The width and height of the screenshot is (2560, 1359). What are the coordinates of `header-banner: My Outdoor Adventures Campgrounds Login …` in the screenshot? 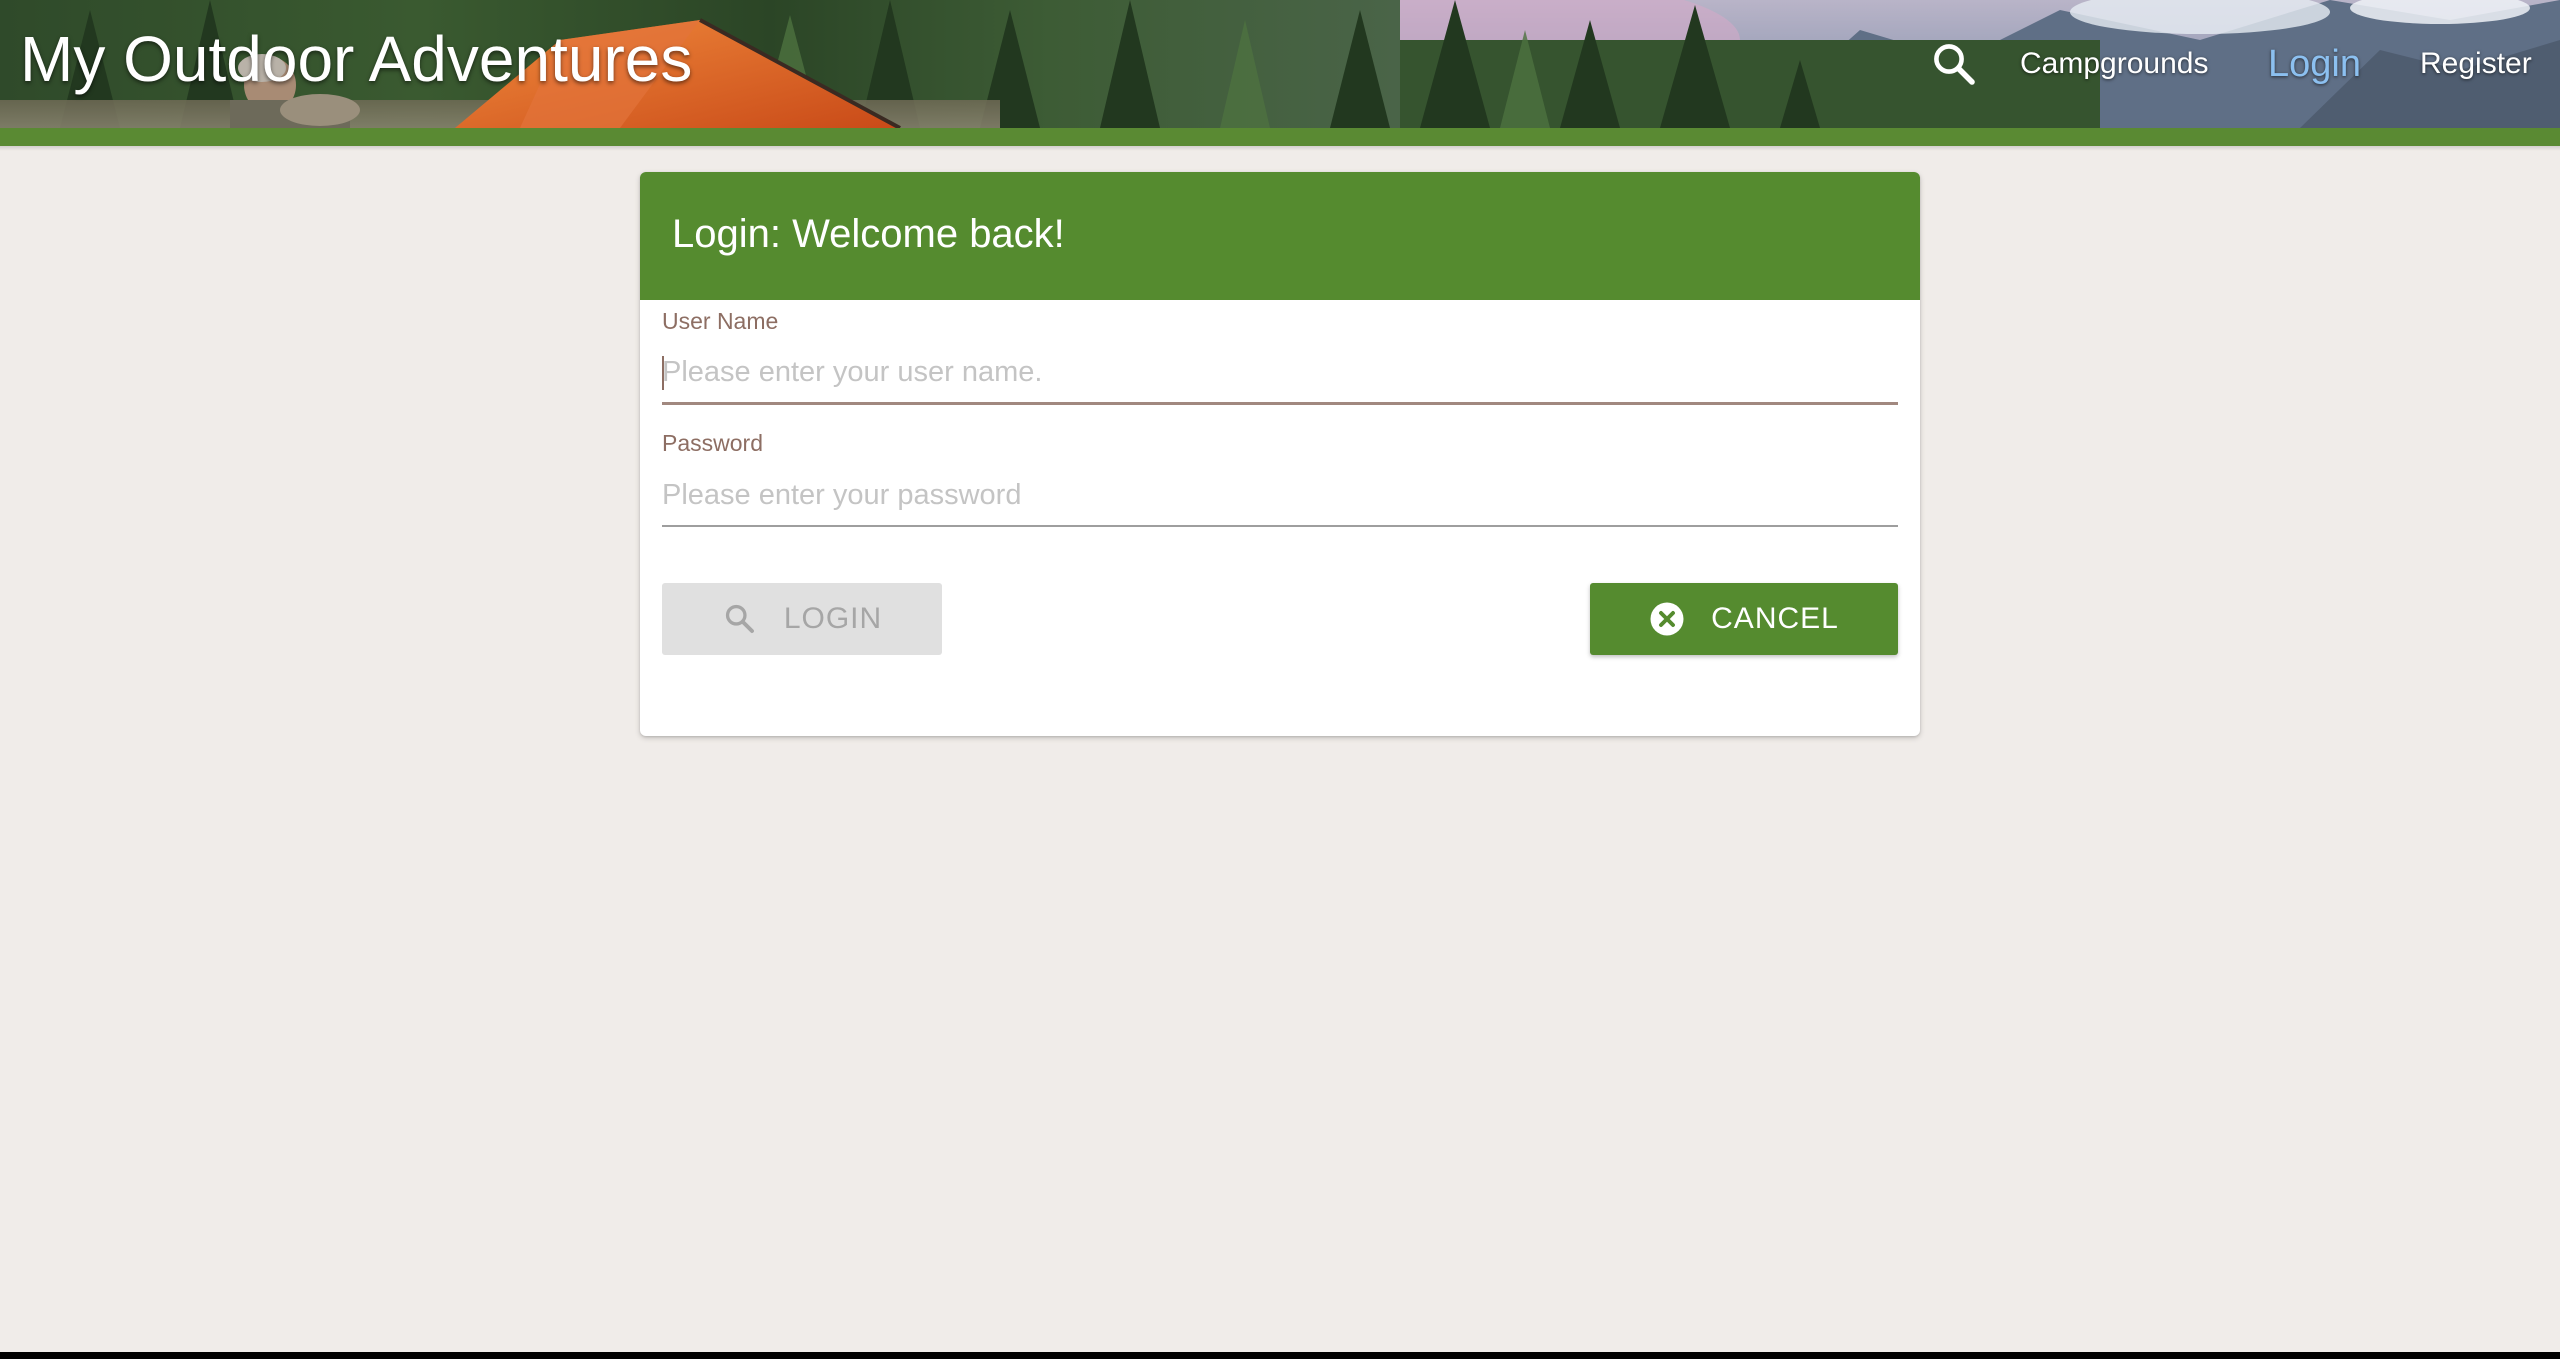 It's located at (1280, 64).